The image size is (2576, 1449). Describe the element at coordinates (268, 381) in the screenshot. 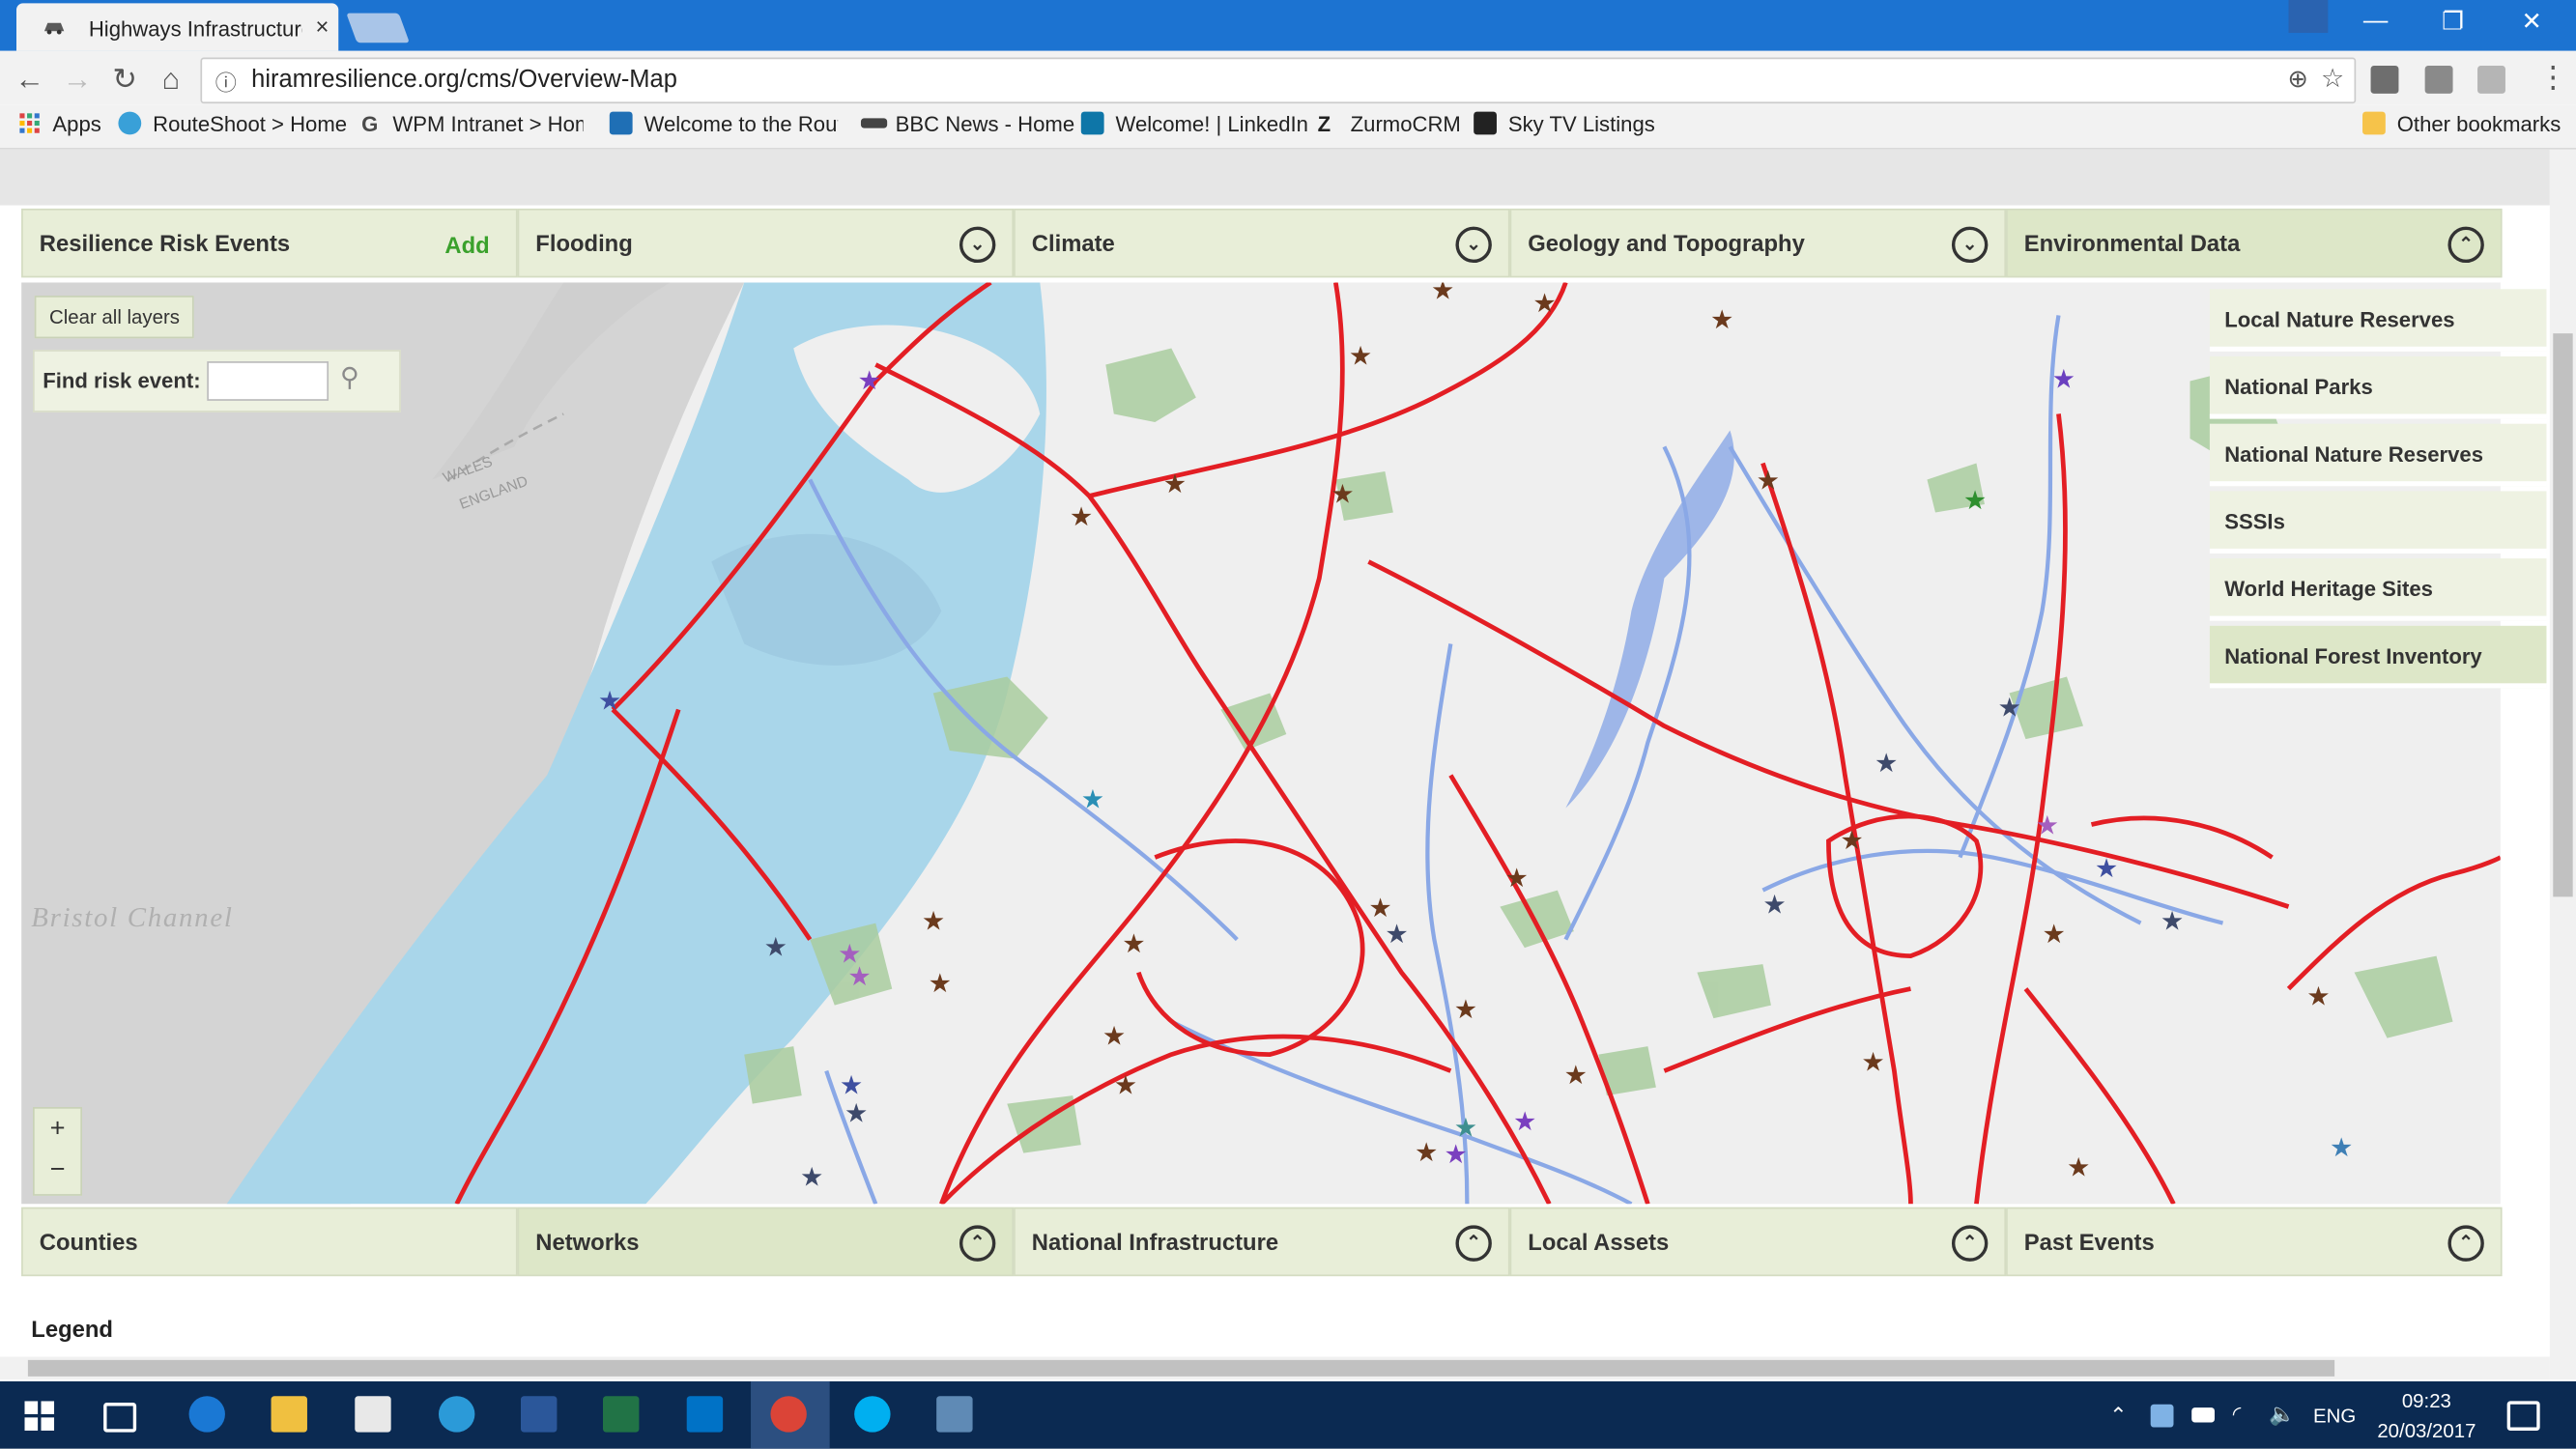

I see `find-risk-event-input` at that location.